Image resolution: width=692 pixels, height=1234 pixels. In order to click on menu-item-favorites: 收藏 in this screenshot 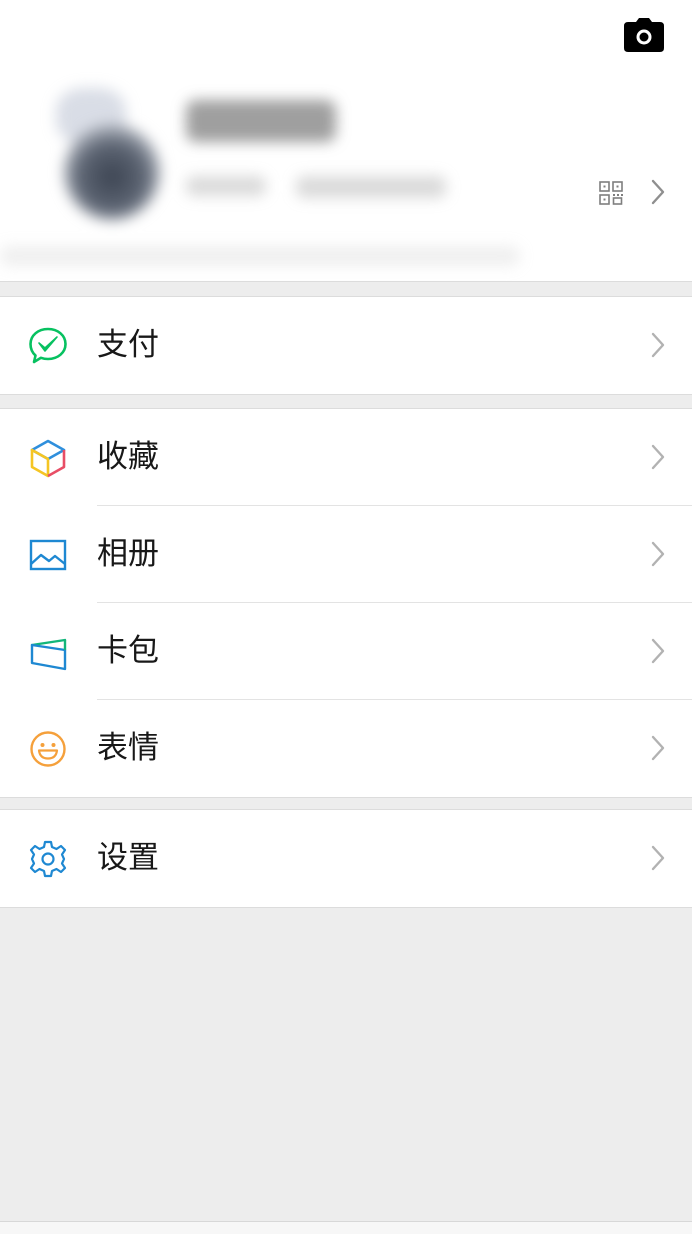, I will do `click(346, 457)`.